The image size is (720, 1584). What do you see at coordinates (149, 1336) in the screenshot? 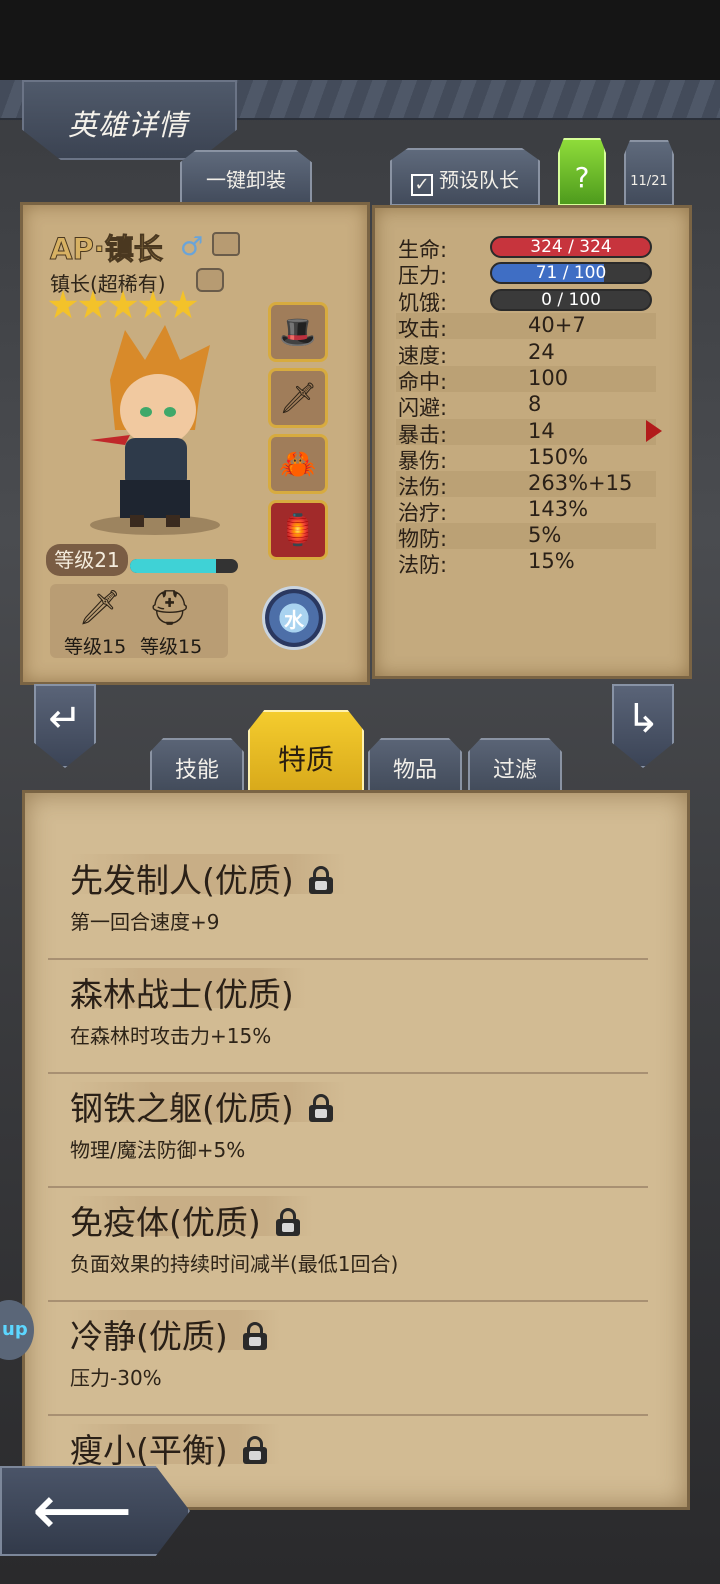
I see `trait-name: 冷静(优质)` at bounding box center [149, 1336].